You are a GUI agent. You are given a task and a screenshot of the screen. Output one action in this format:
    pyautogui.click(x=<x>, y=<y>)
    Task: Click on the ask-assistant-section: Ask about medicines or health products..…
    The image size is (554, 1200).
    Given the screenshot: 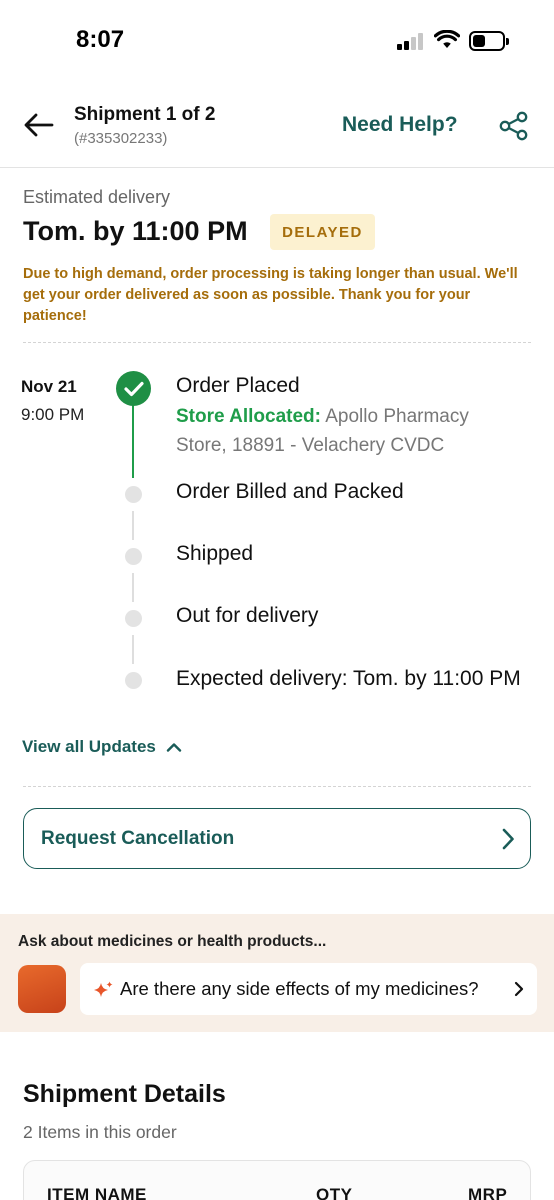 What is the action you would take?
    pyautogui.click(x=277, y=973)
    